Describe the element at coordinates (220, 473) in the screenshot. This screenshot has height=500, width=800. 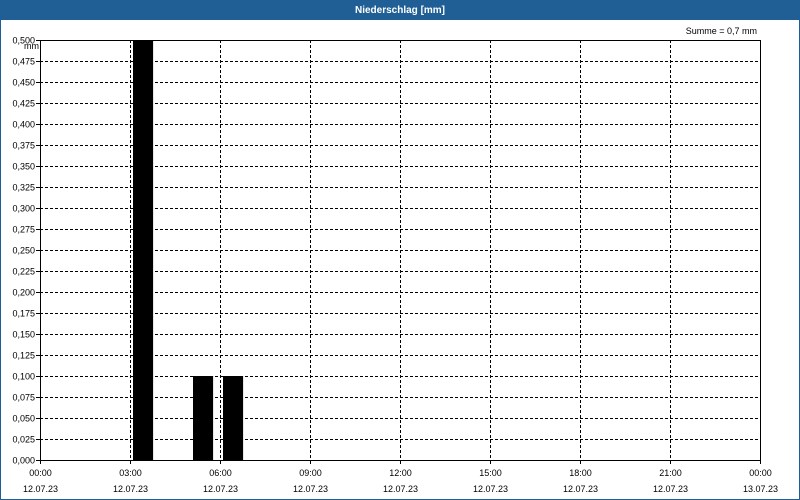
I see `x-tick-time-label: 06:00` at that location.